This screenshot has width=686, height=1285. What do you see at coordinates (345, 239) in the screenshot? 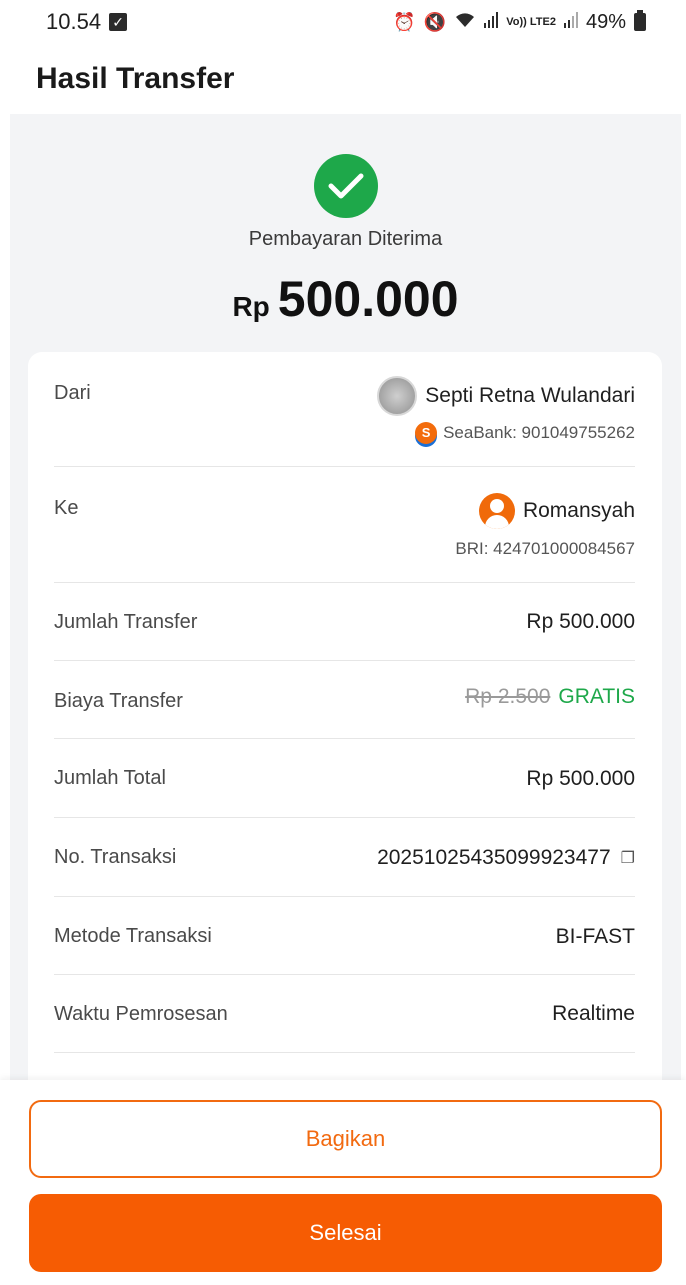
I see `payment-status: Pembayaran Diterima` at bounding box center [345, 239].